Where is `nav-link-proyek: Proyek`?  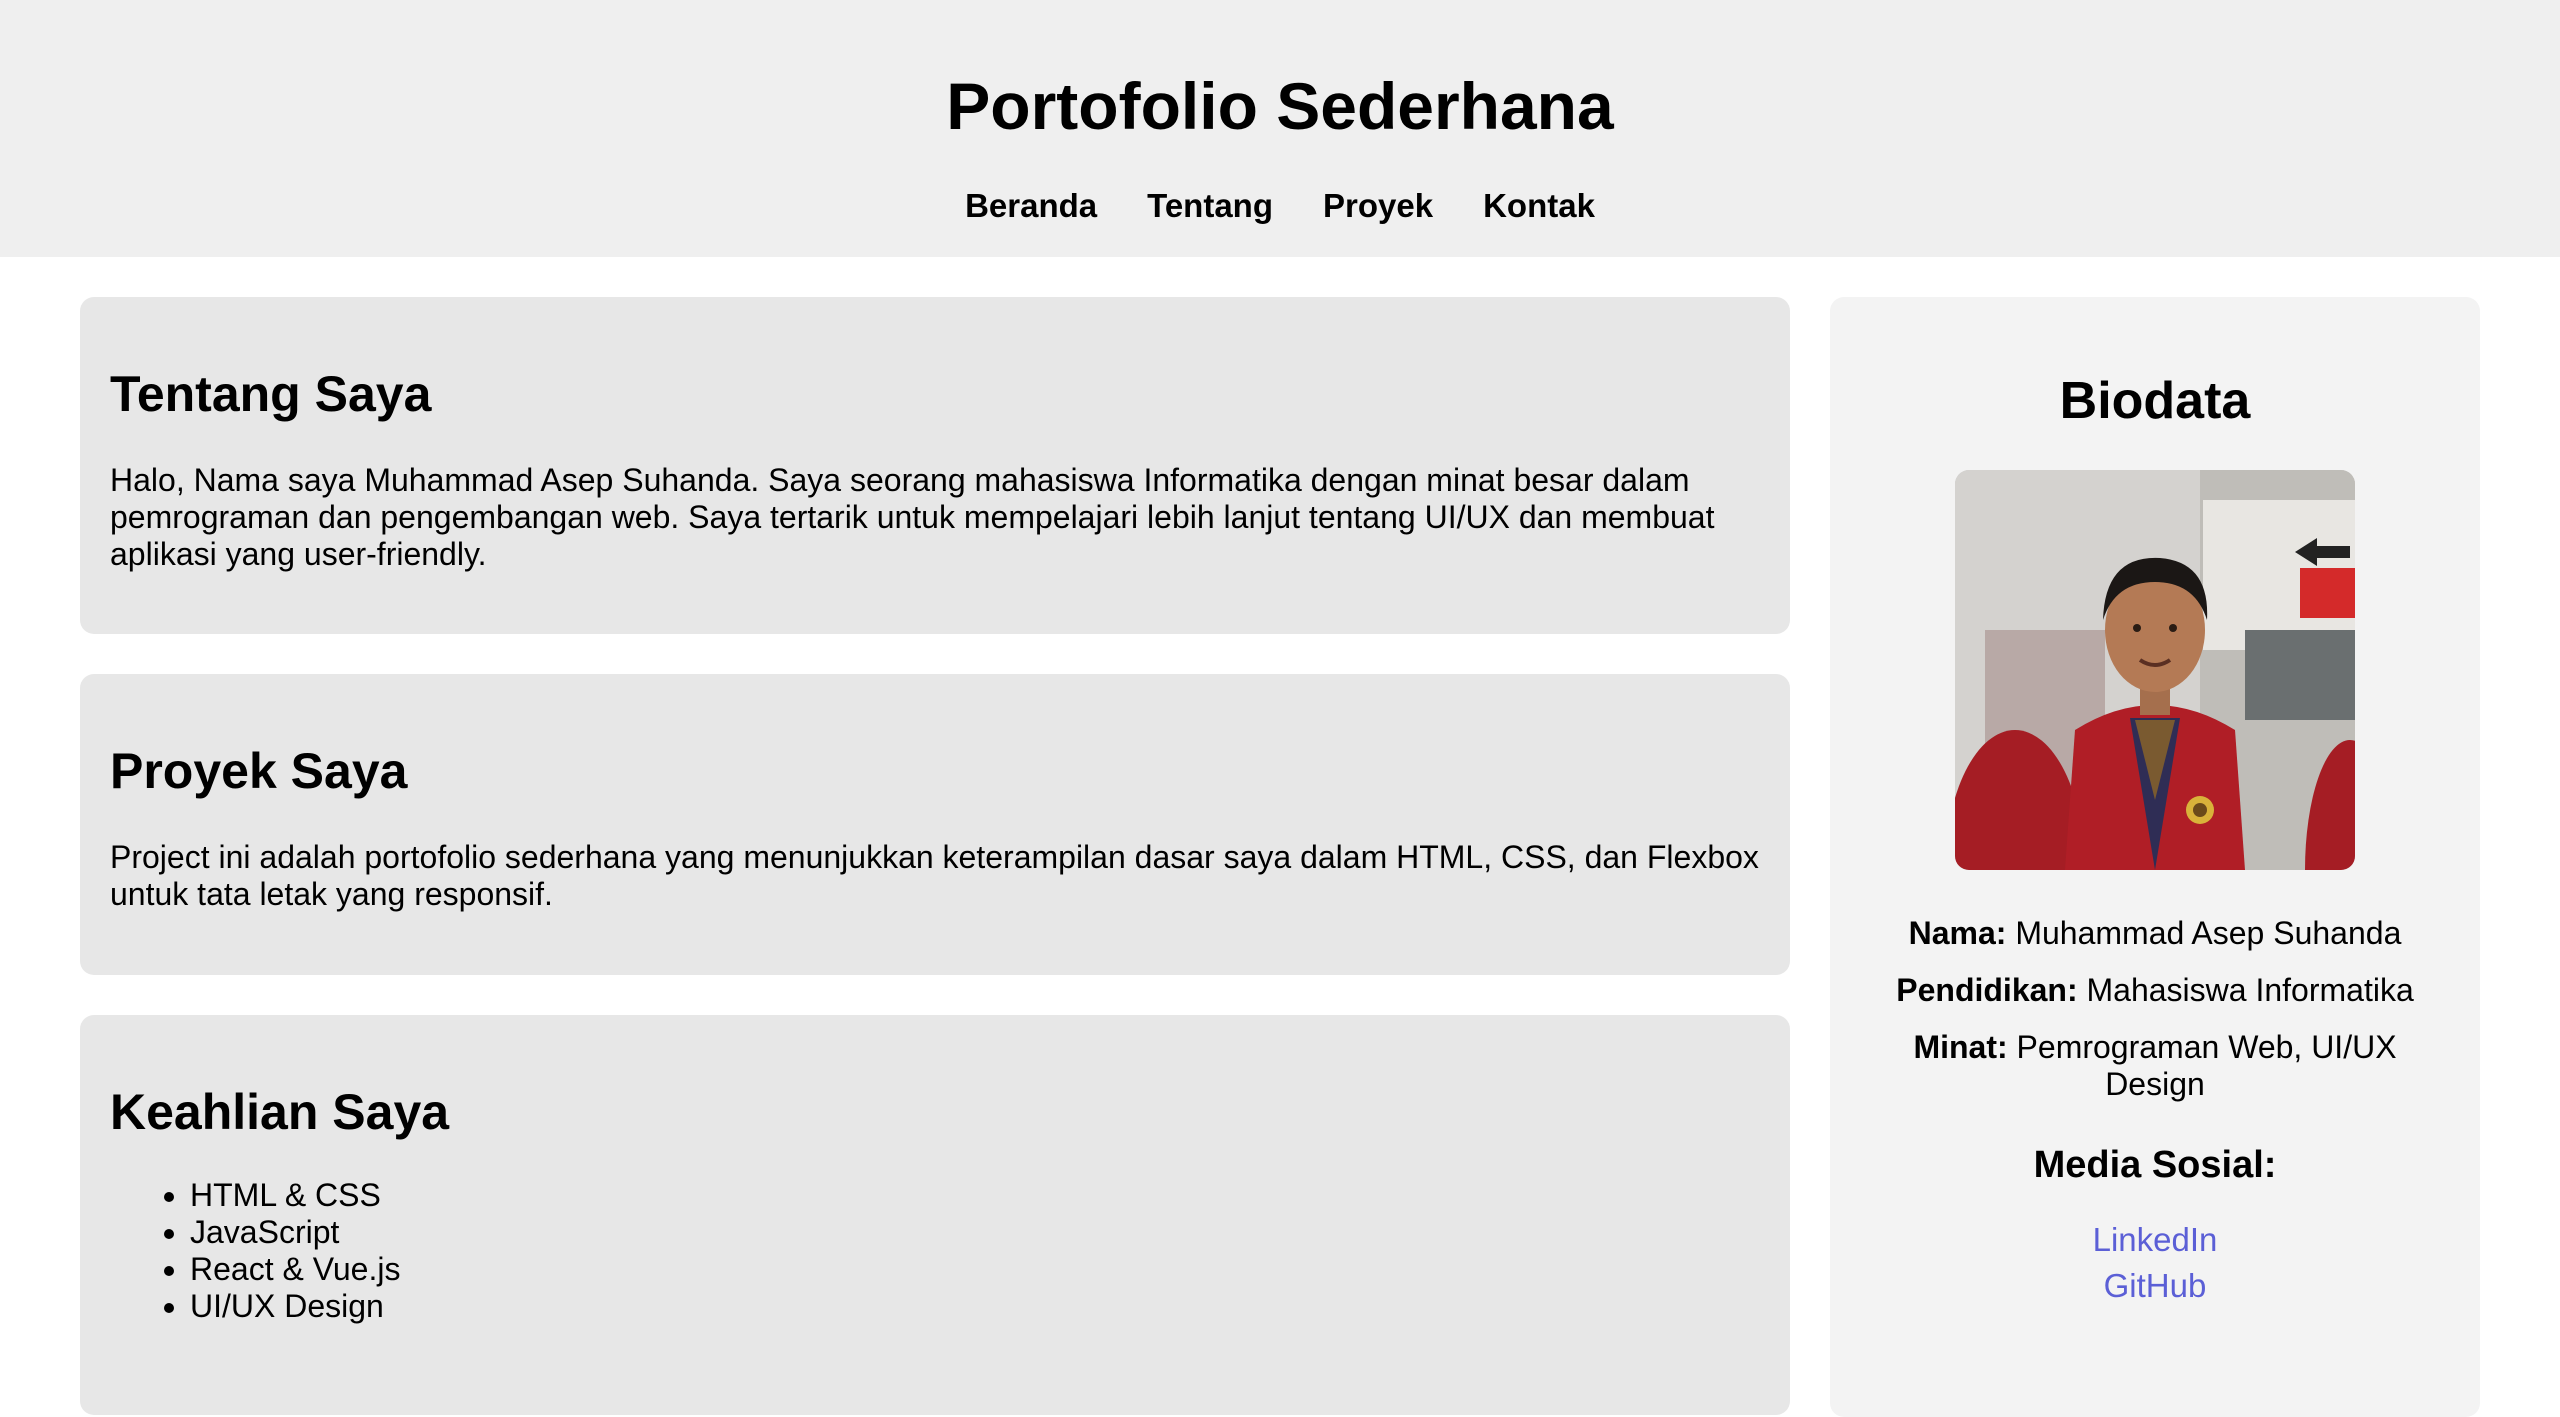 nav-link-proyek: Proyek is located at coordinates (1378, 206).